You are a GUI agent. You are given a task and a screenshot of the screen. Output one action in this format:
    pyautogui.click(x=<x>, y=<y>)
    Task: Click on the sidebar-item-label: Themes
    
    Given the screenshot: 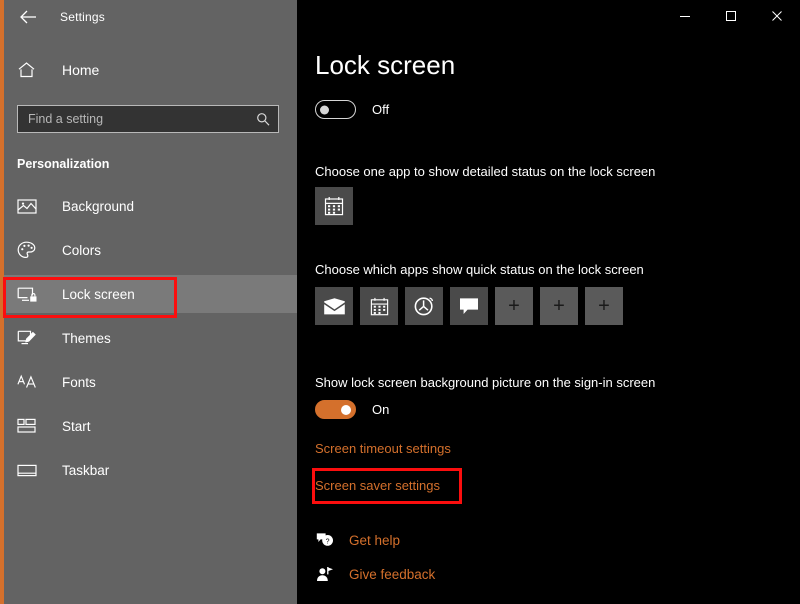 What is the action you would take?
    pyautogui.click(x=86, y=338)
    